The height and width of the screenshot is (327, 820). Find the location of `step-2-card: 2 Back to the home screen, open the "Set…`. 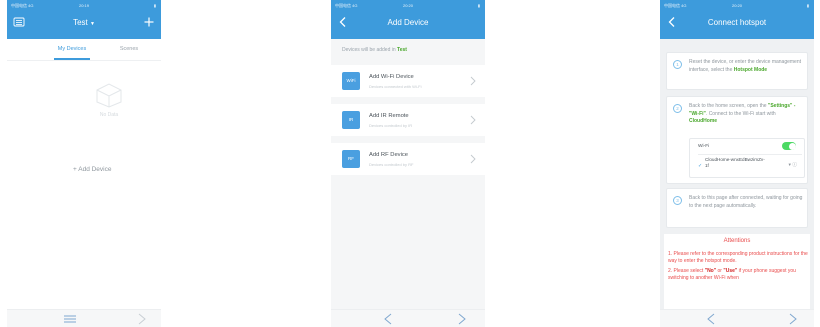

step-2-card: 2 Back to the home screen, open the "Set… is located at coordinates (737, 140).